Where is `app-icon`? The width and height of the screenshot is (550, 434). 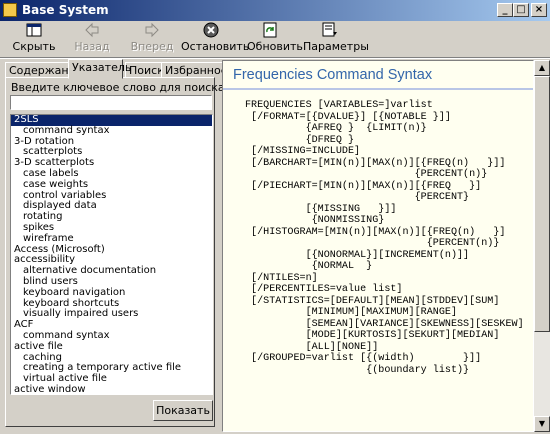
app-icon is located at coordinates (10, 10).